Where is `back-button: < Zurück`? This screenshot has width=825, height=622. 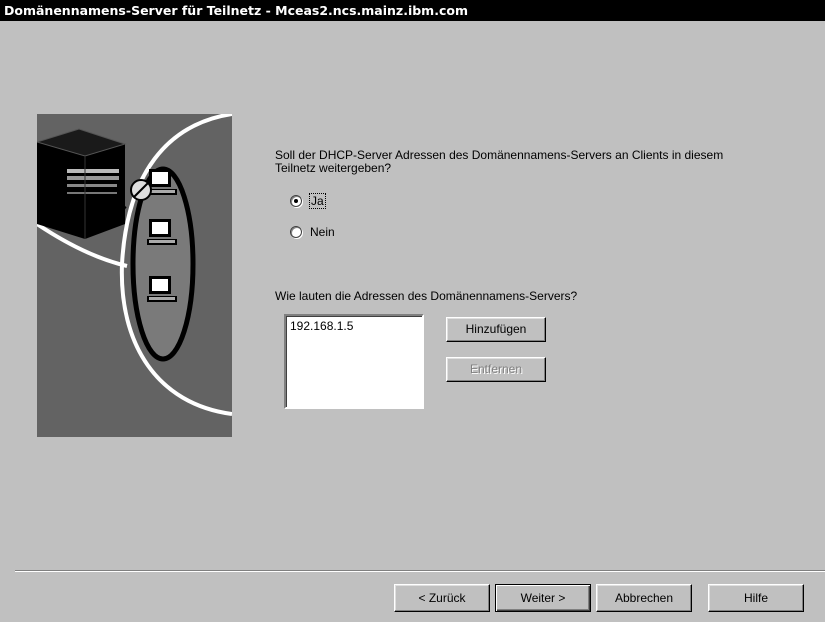 back-button: < Zurück is located at coordinates (442, 598).